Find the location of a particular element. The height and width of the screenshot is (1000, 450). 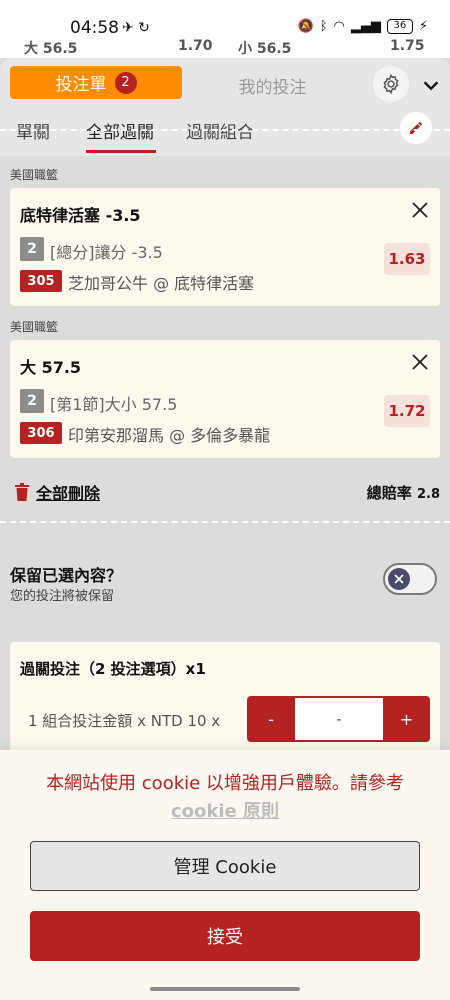

toggle-knob is located at coordinates (399, 579).